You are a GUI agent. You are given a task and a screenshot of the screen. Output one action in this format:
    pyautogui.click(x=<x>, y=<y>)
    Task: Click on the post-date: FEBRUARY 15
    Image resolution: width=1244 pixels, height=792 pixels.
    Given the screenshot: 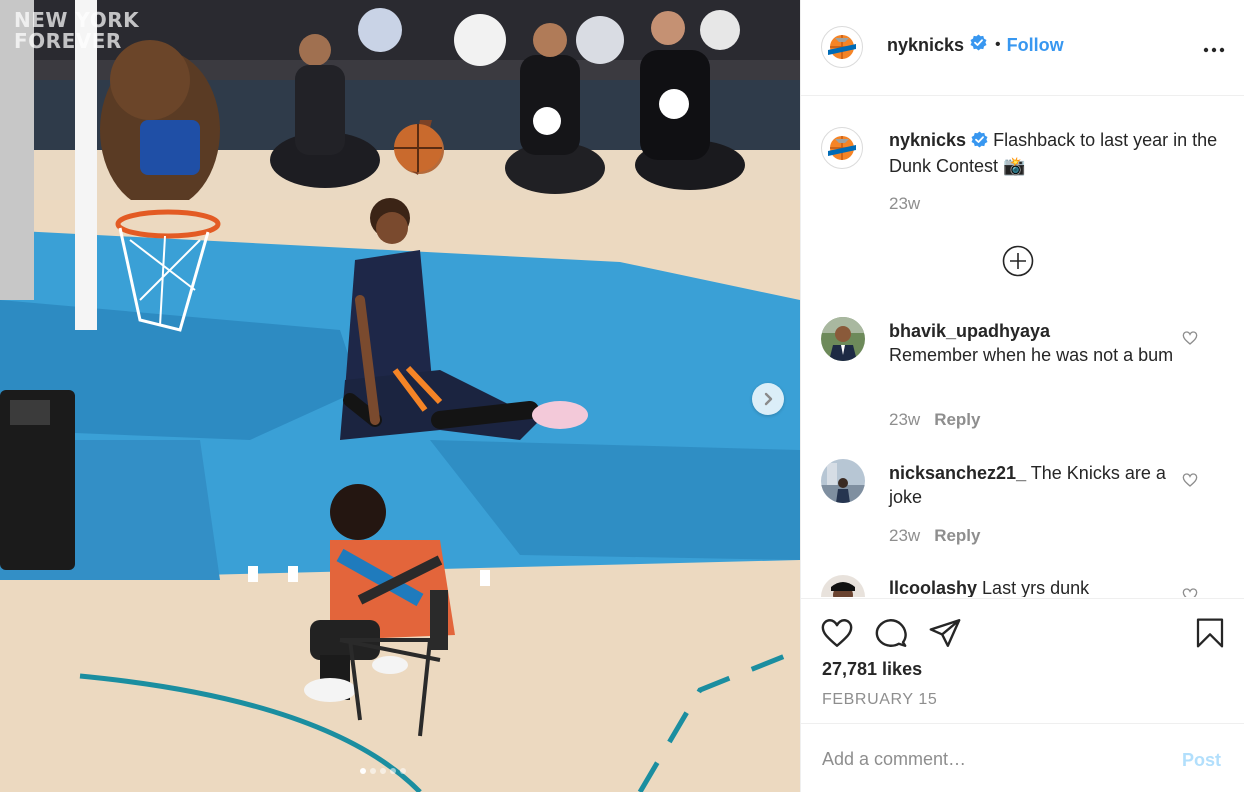 What is the action you would take?
    pyautogui.click(x=880, y=699)
    